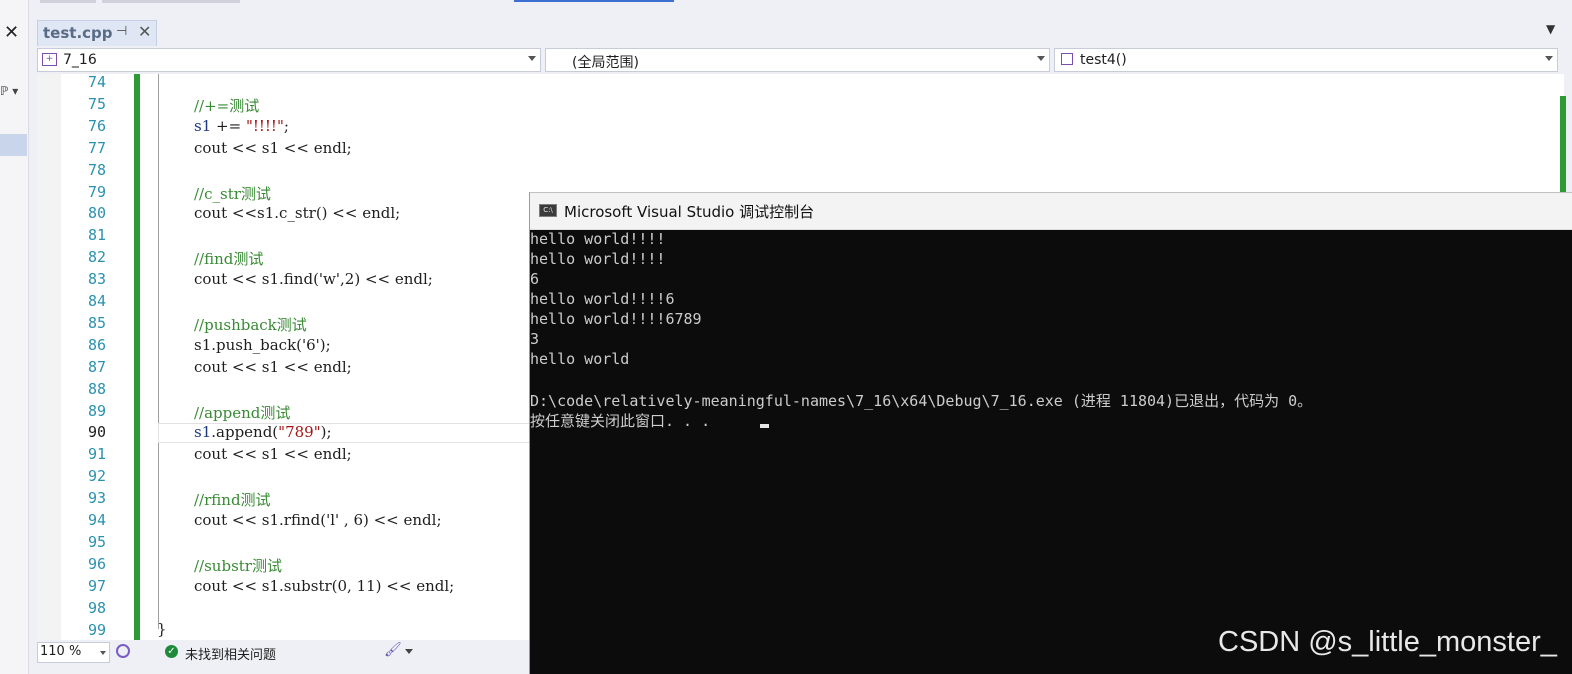  I want to click on scope-name: (全局范围), so click(605, 63).